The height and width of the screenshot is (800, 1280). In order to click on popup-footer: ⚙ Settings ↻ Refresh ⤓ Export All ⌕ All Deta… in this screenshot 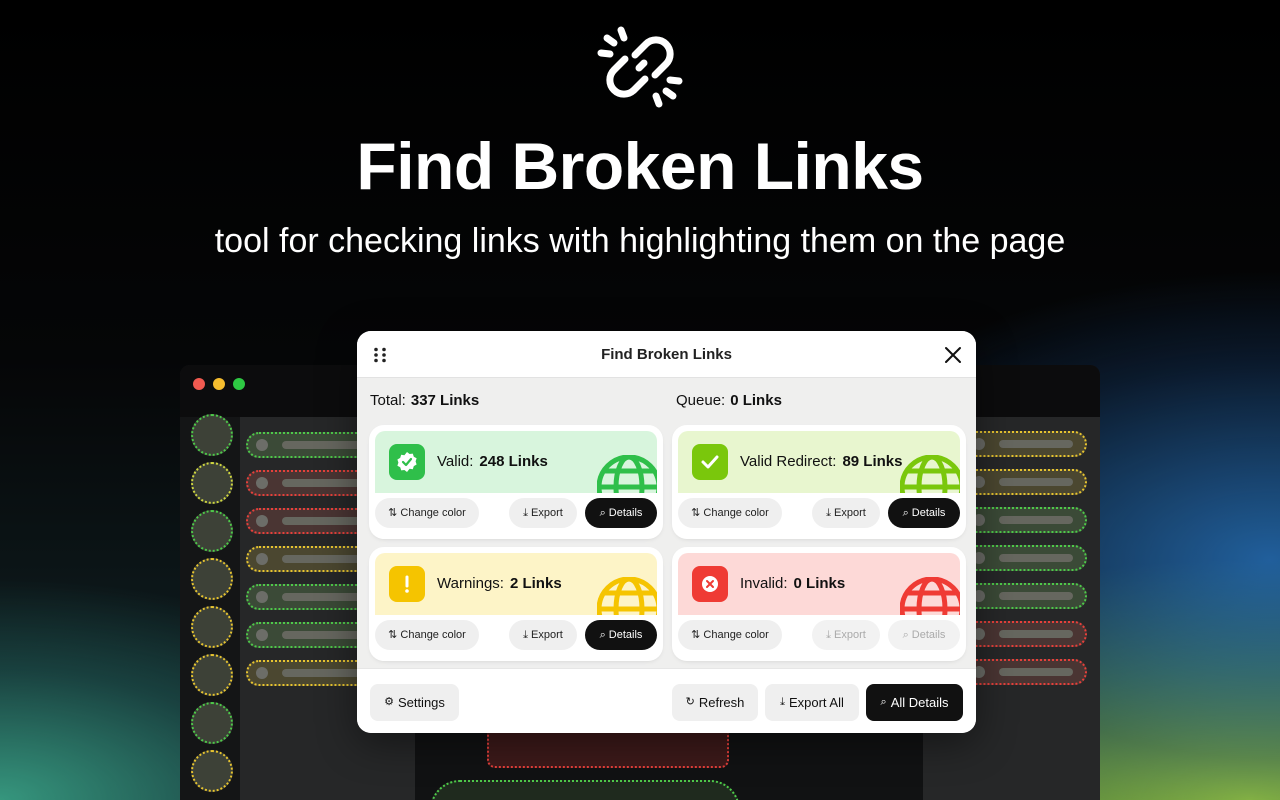, I will do `click(666, 700)`.